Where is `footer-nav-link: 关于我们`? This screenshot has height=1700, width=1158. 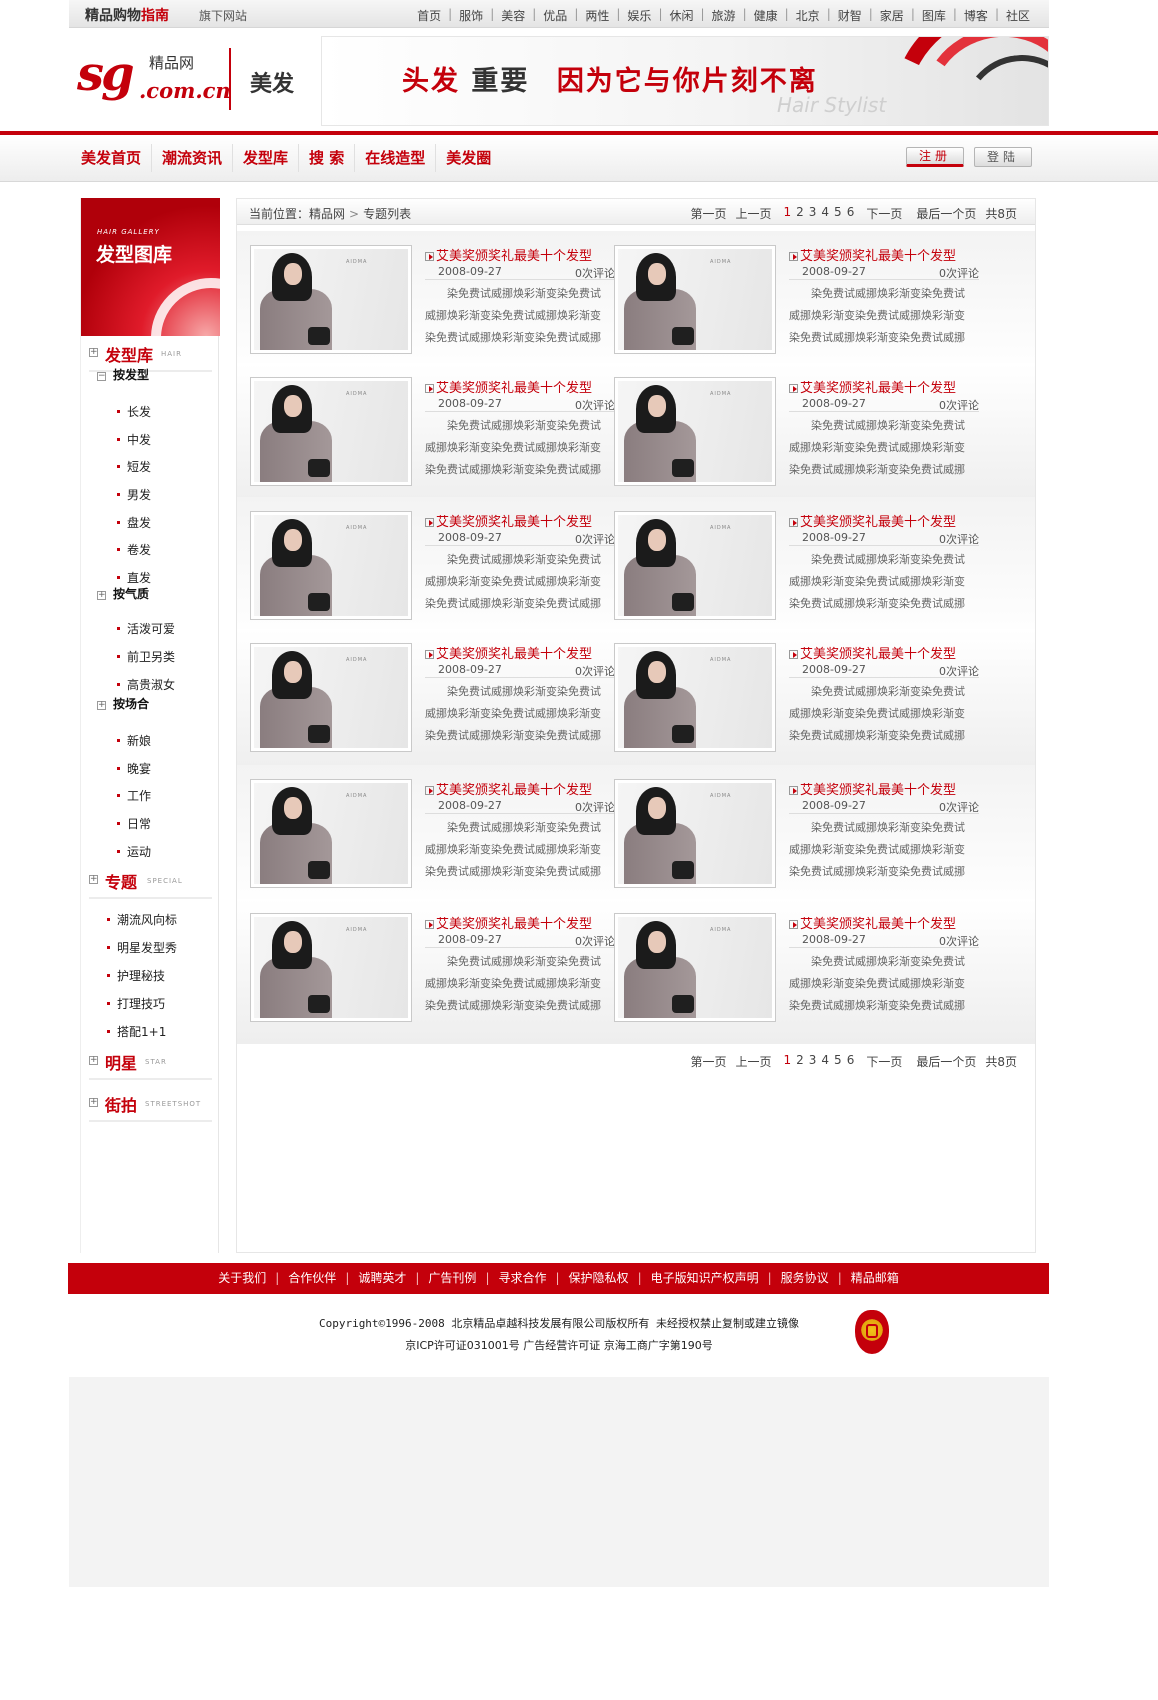
footer-nav-link: 关于我们 is located at coordinates (242, 1278).